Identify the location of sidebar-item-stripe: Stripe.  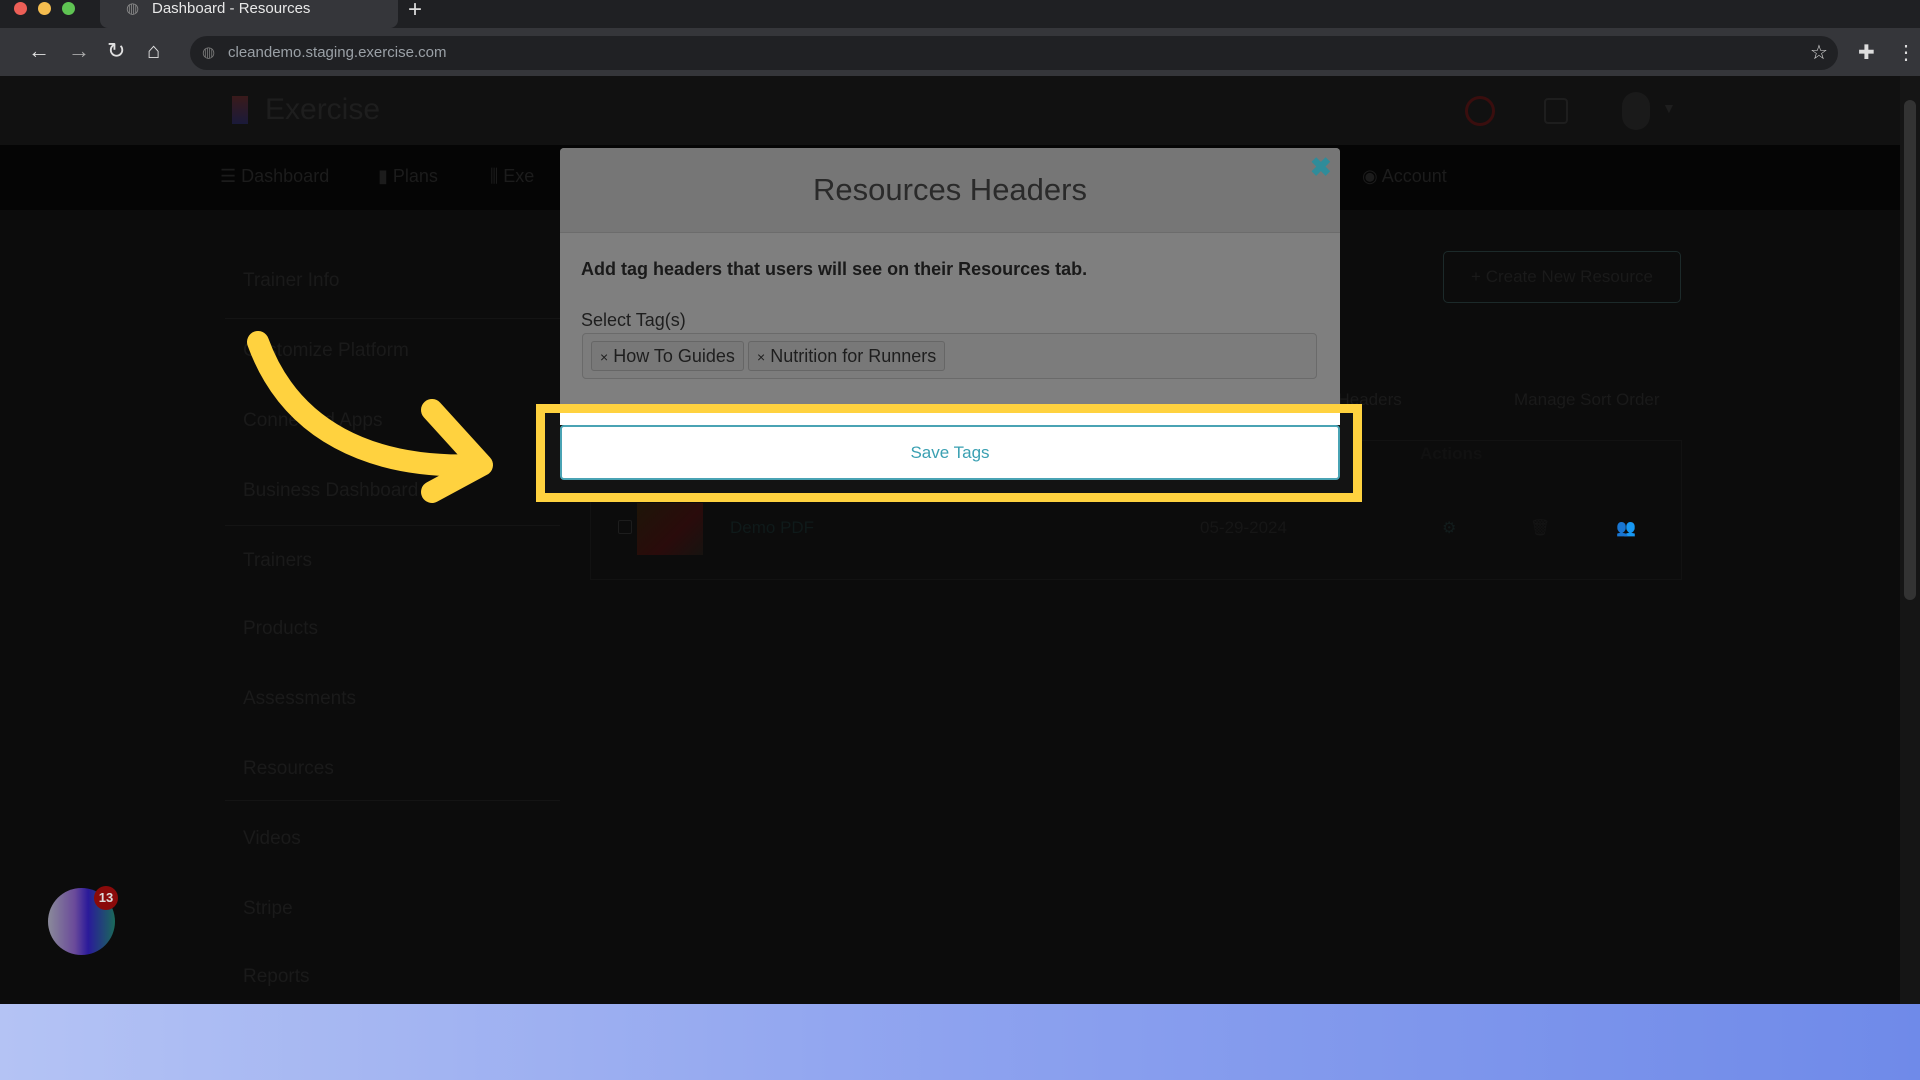
(268, 909).